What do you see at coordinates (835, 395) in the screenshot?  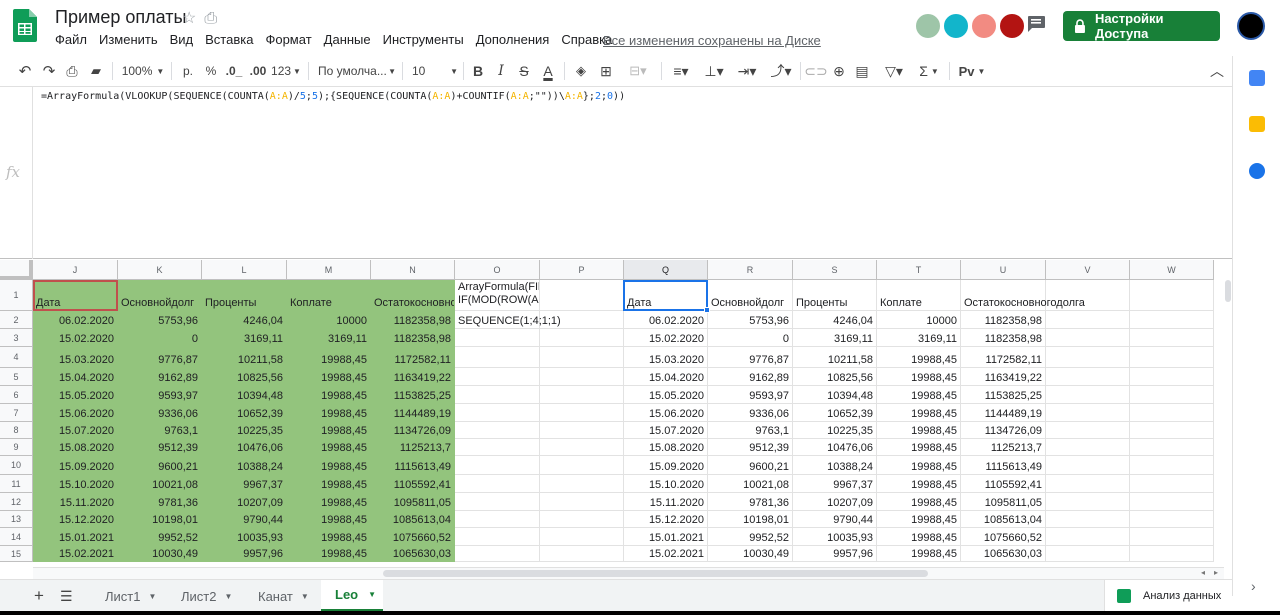 I see `data-cell: 10394,48` at bounding box center [835, 395].